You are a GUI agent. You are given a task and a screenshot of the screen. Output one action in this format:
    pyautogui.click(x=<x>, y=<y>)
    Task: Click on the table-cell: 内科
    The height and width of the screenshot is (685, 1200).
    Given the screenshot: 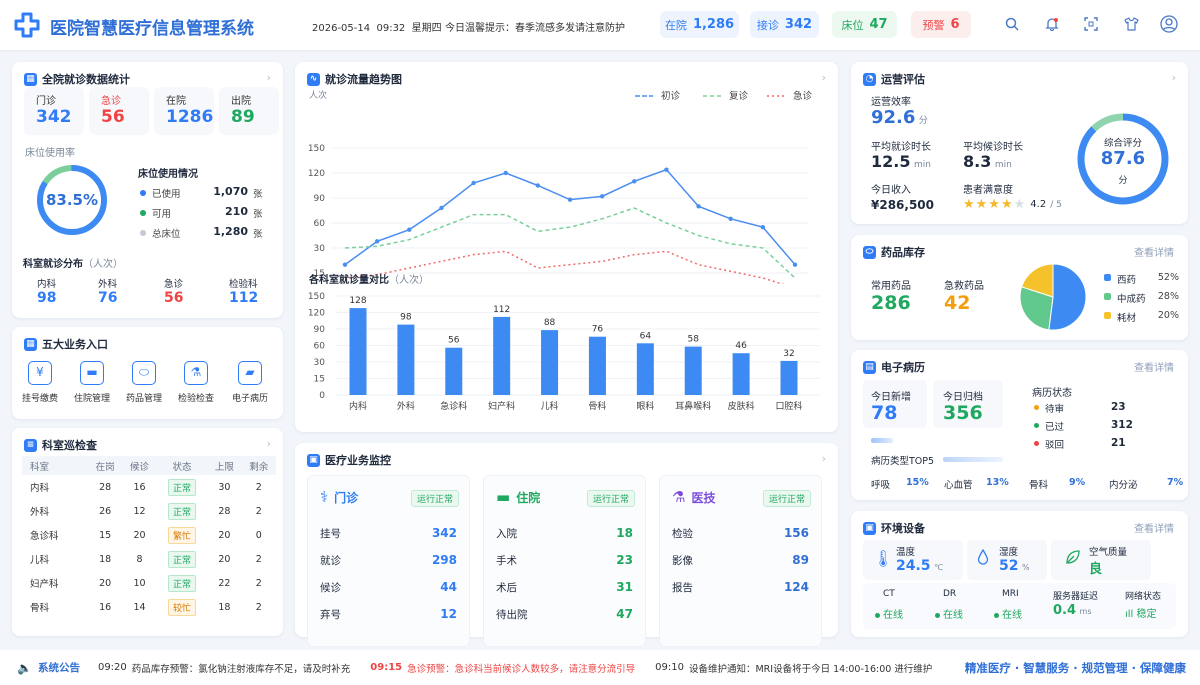 What is the action you would take?
    pyautogui.click(x=40, y=488)
    